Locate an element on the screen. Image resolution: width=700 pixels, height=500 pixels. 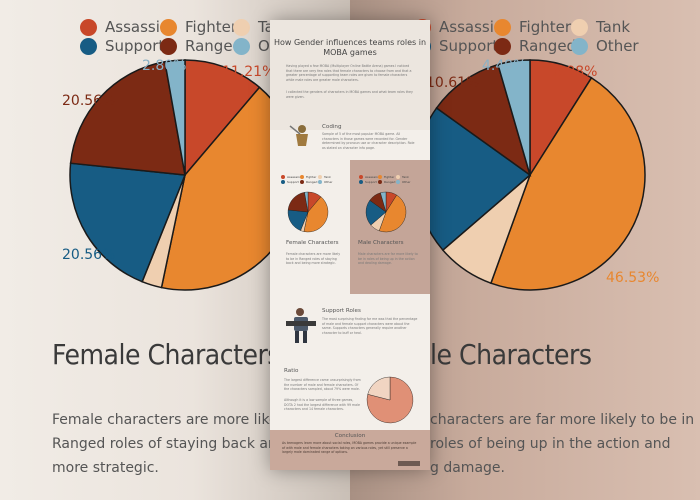
male-pct-ranged: 10.61% is located at coordinates (453, 83).